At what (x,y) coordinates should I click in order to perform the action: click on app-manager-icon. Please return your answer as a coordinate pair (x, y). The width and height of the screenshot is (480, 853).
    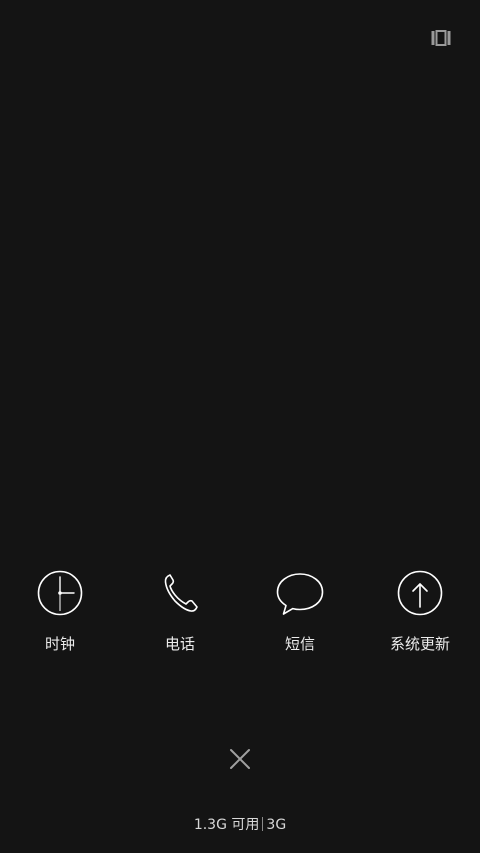
    Looking at the image, I should click on (441, 38).